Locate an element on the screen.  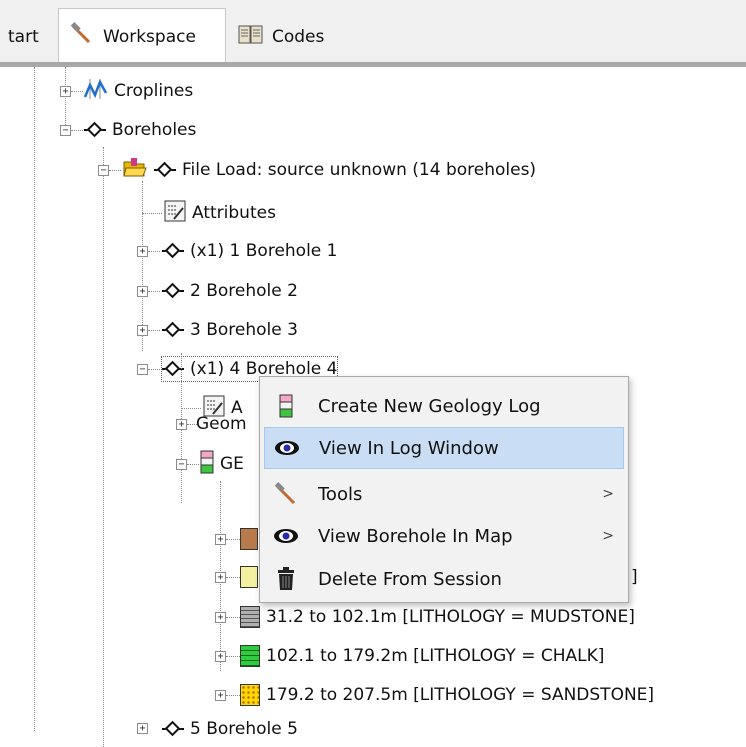
tree-node-file-load: File Load: source unknown (14 boreholes) is located at coordinates (329, 170).